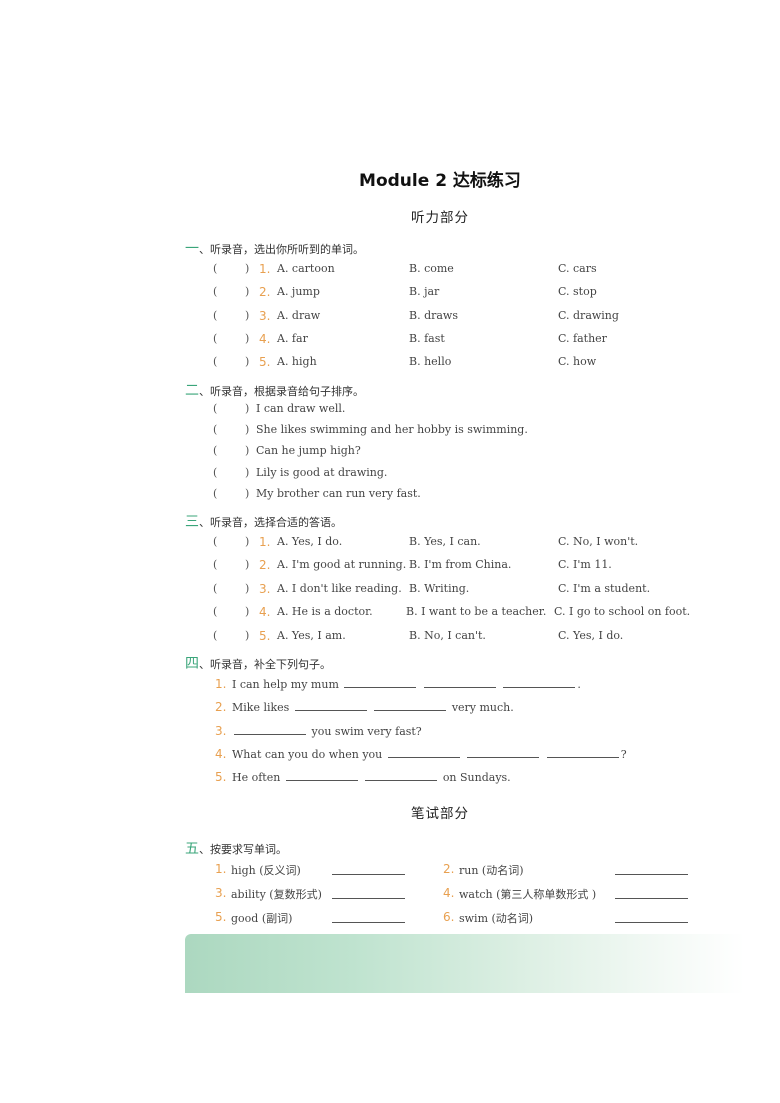 The height and width of the screenshot is (1103, 780). What do you see at coordinates (579, 684) in the screenshot?
I see `sentence-after: .` at bounding box center [579, 684].